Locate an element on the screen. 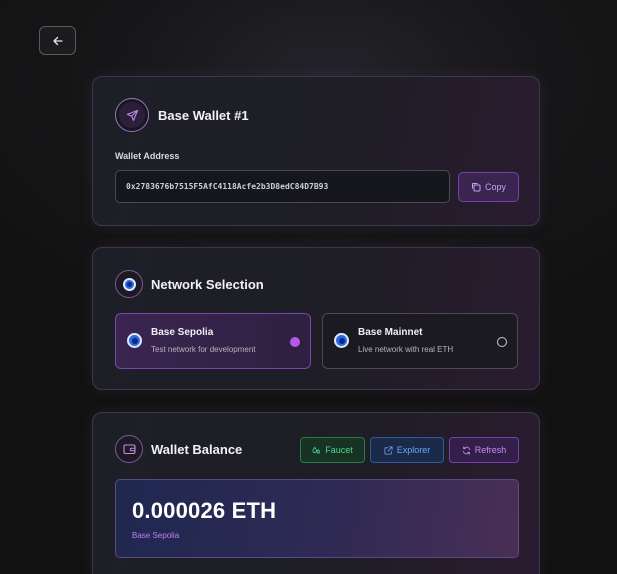  radio-icon is located at coordinates (129, 284).